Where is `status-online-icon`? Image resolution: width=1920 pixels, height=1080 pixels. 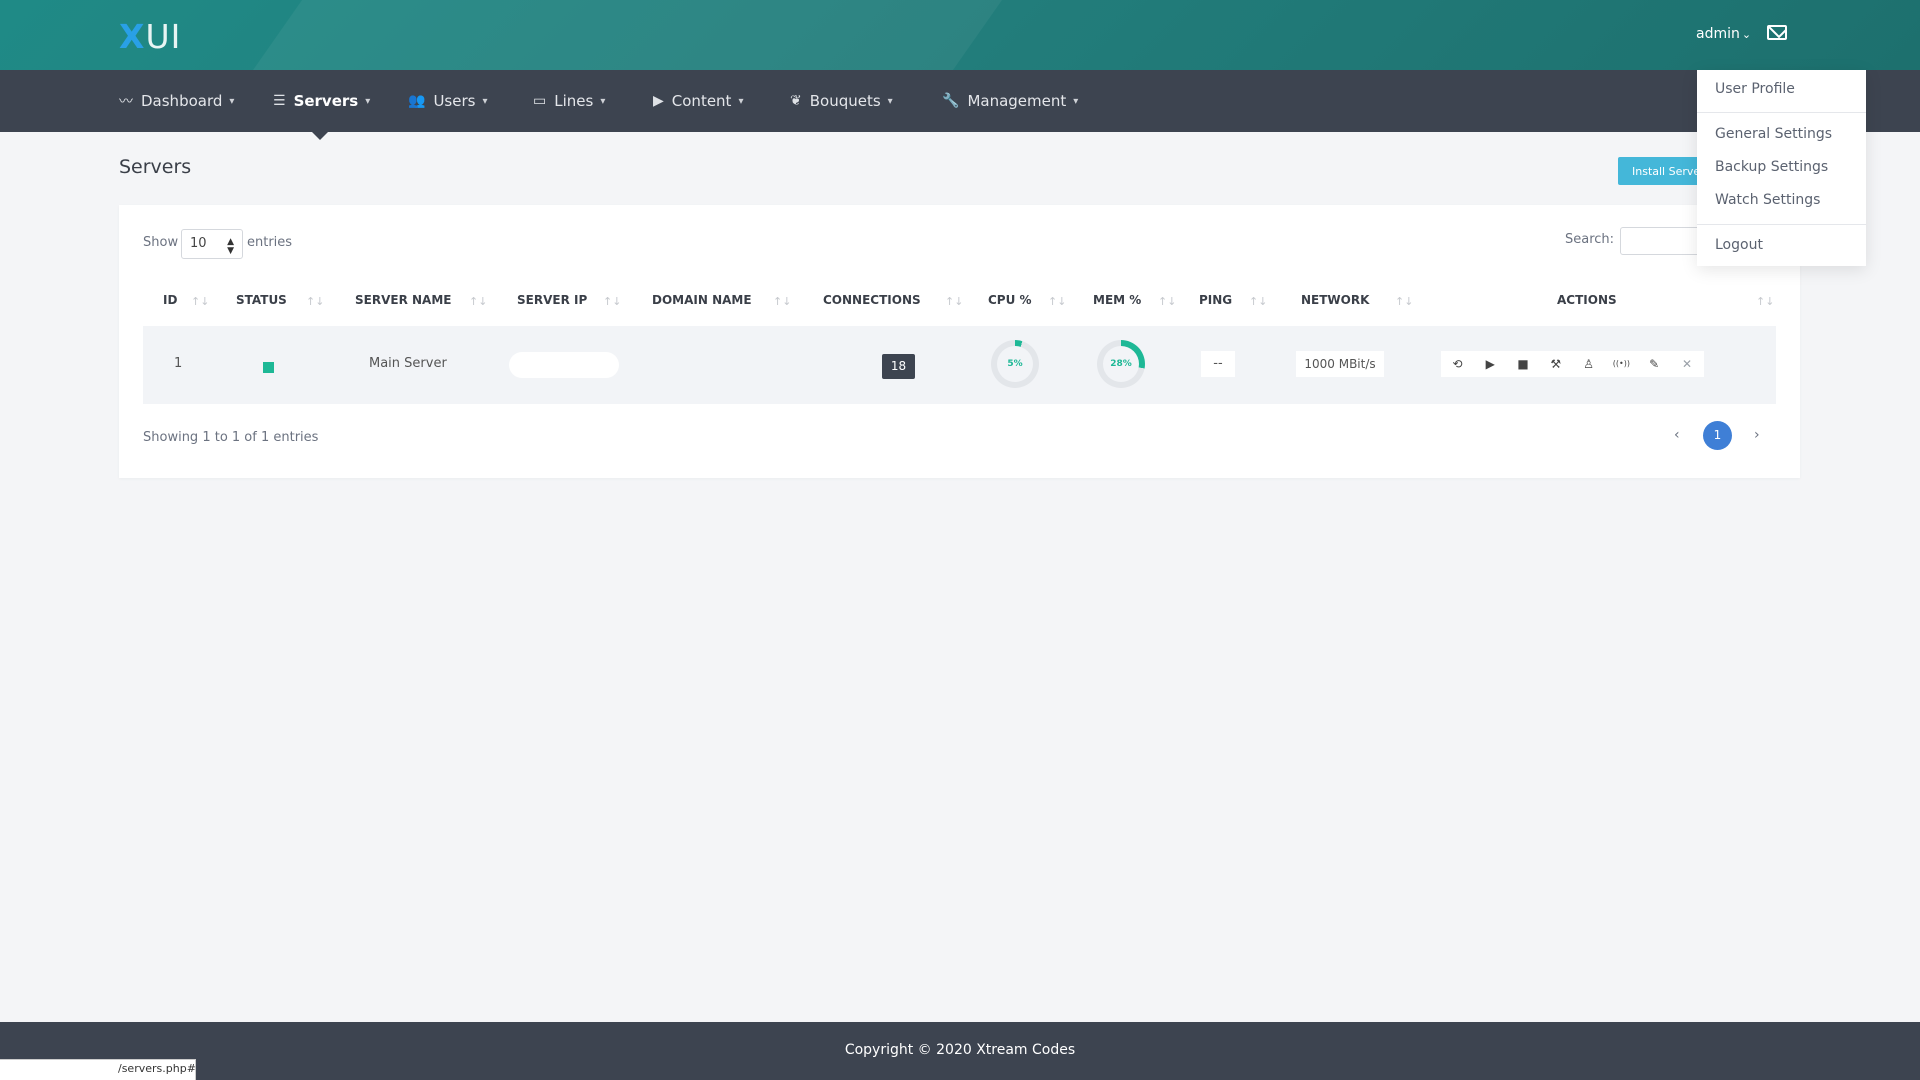
status-online-icon is located at coordinates (268, 367).